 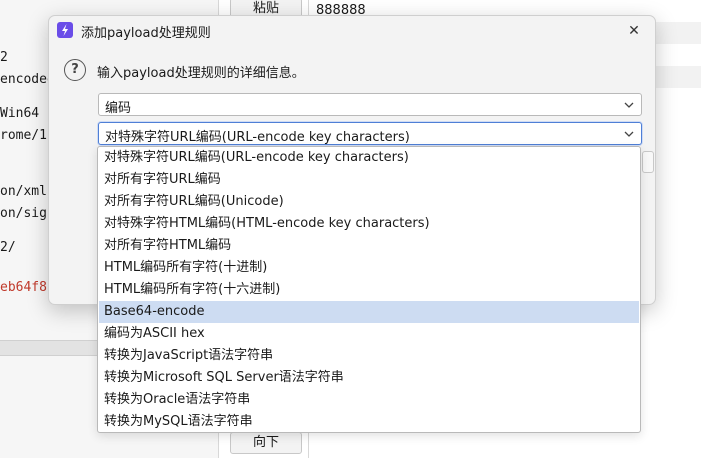 I want to click on dialog-titlebar: 添加payload处理规则 ✕, so click(x=352, y=31).